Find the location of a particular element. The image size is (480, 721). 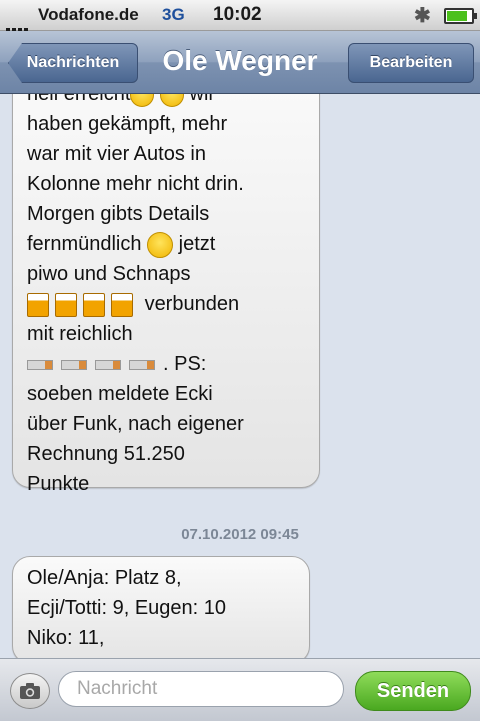

carrier-name: Vodafone.de is located at coordinates (88, 14).